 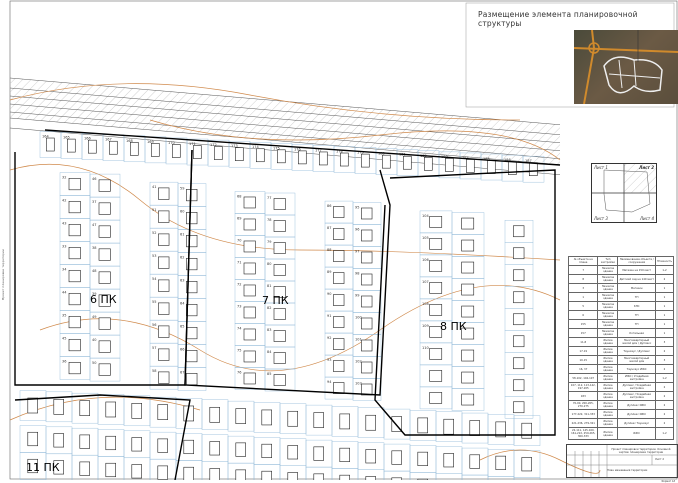 What do you see at coordinates (64, 224) in the screenshot?
I see `lot-number: 43` at bounding box center [64, 224].